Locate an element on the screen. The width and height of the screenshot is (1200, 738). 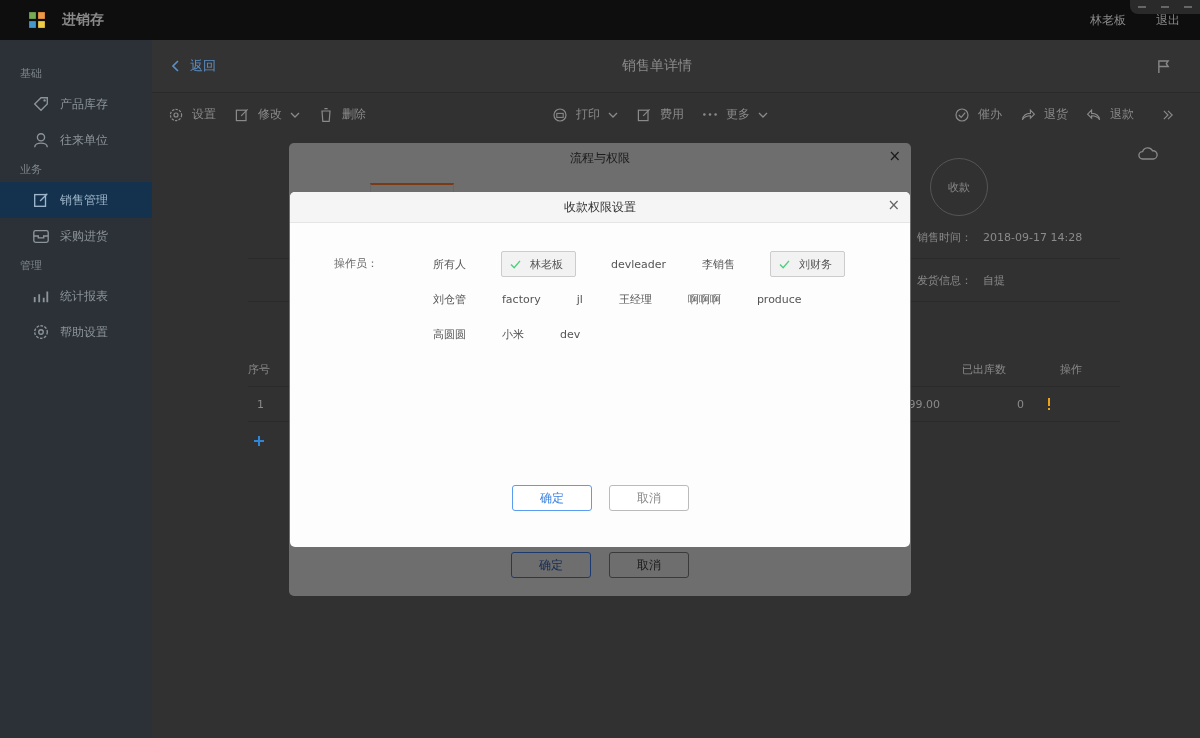
operator-option: 所有人 is located at coordinates (449, 264).